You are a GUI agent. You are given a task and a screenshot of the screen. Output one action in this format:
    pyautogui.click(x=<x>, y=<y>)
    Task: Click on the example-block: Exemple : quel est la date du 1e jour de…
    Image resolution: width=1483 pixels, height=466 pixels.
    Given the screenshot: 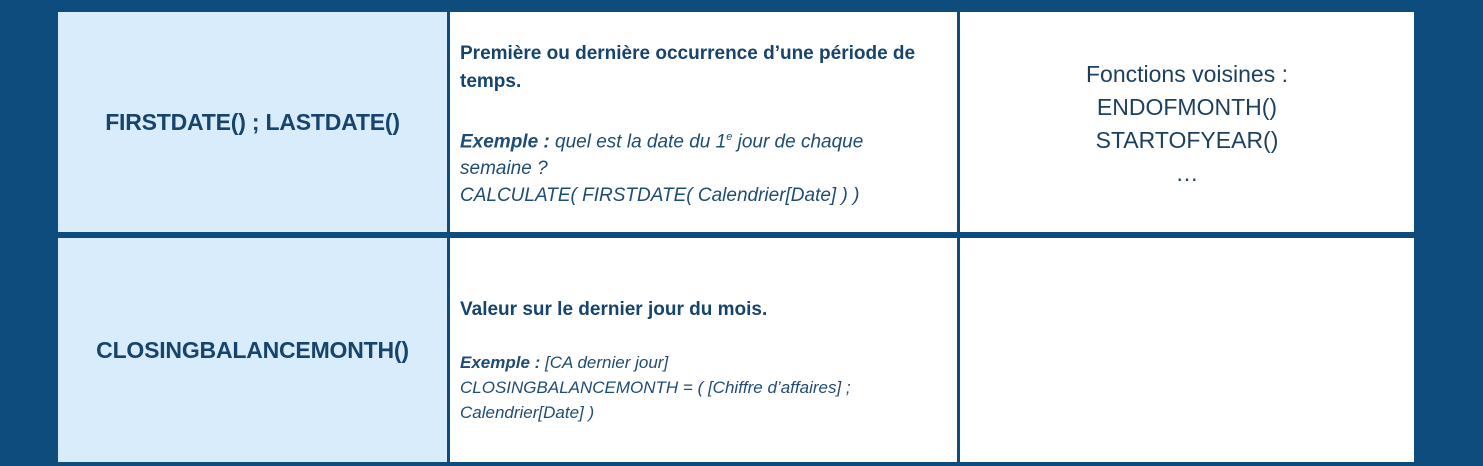 What is the action you would take?
    pyautogui.click(x=697, y=166)
    